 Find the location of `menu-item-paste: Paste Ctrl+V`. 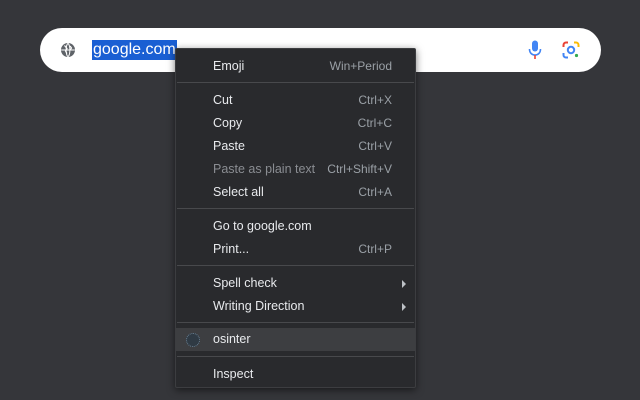

menu-item-paste: Paste Ctrl+V is located at coordinates (295, 146).